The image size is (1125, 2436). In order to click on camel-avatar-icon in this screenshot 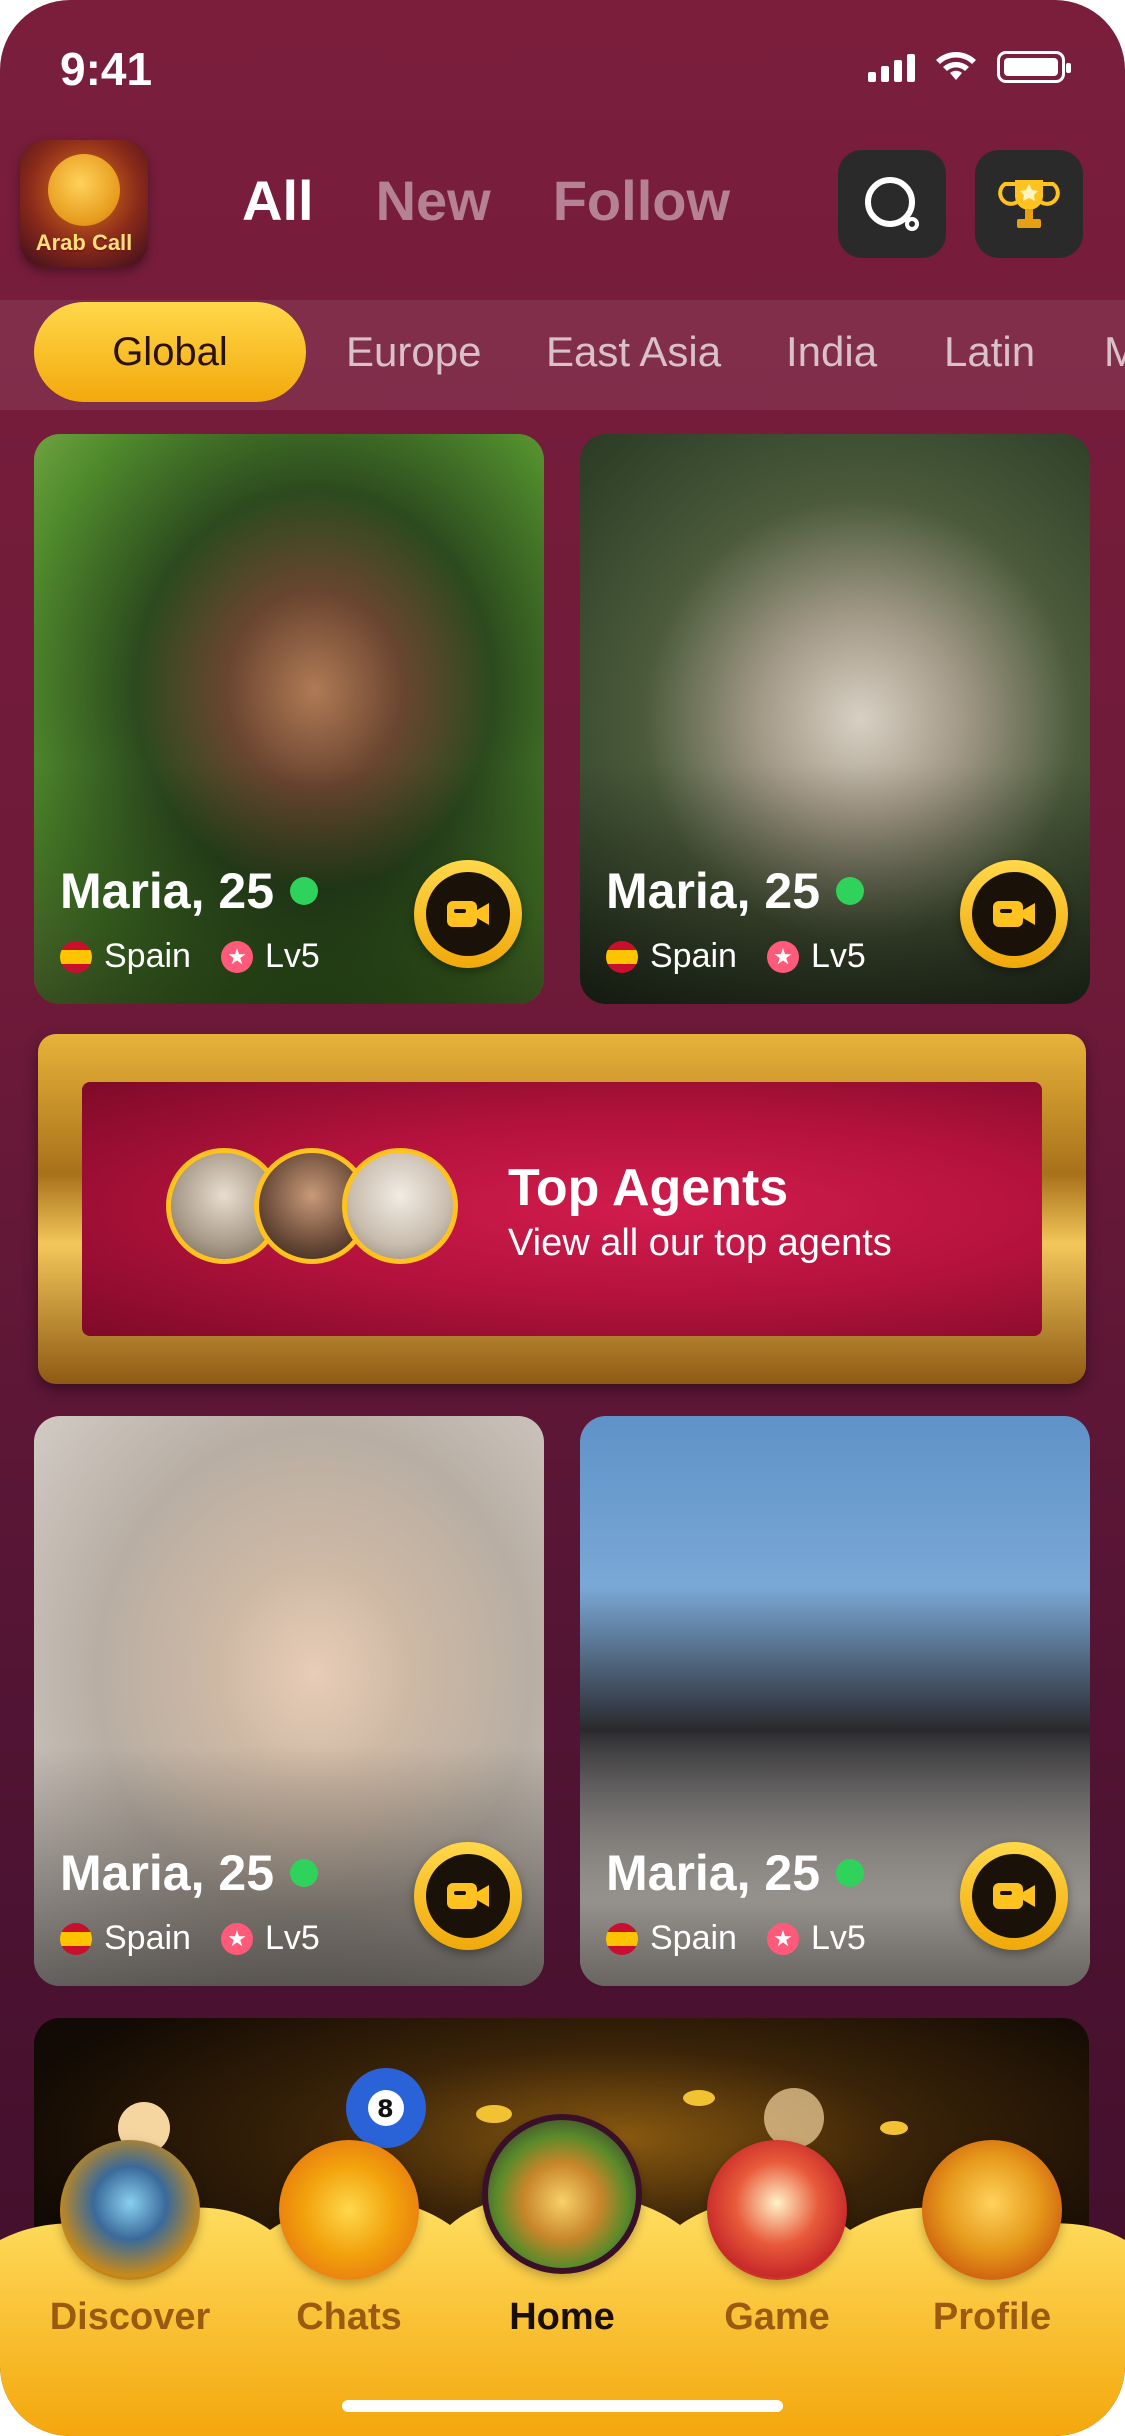, I will do `click(992, 2210)`.